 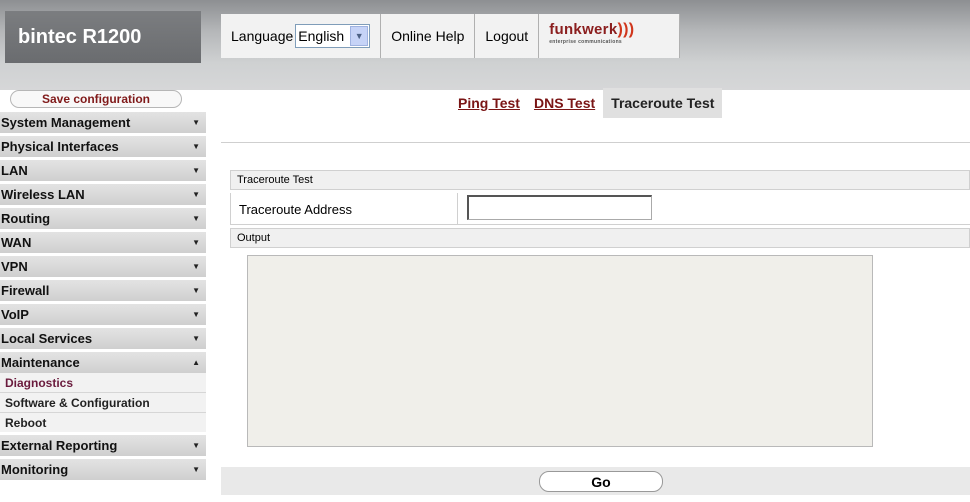 I want to click on tab-traceroute-test: Traceroute Test, so click(x=663, y=103).